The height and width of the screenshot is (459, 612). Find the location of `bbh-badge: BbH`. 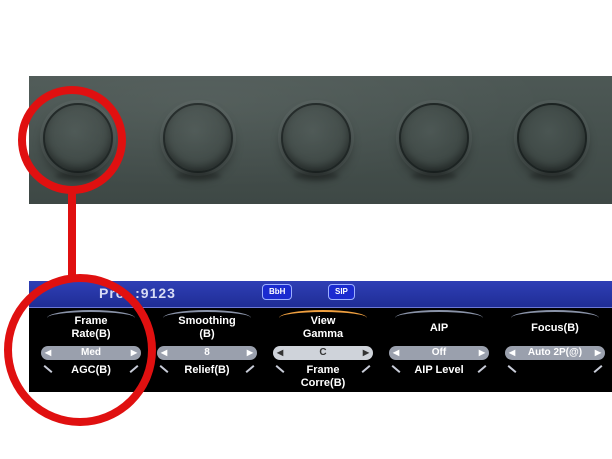

bbh-badge: BbH is located at coordinates (277, 292).